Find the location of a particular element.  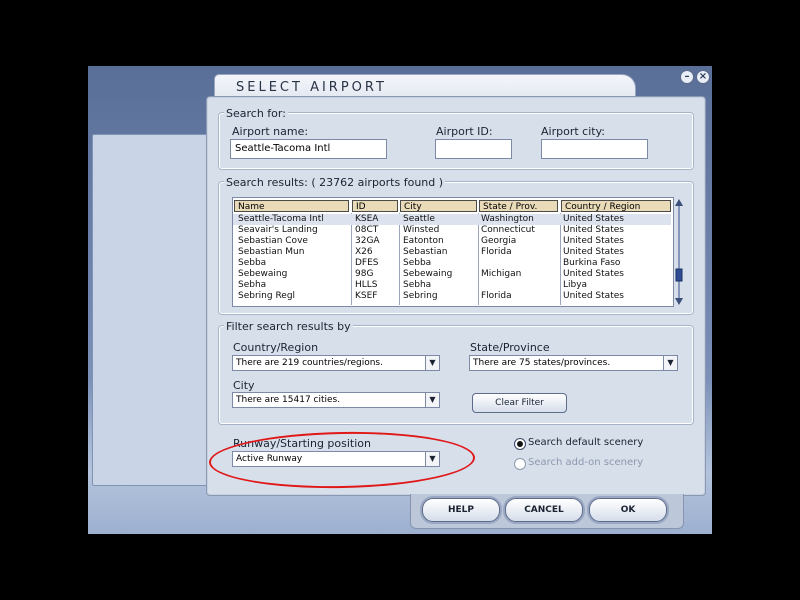

search-default-scenery-label: Search default scenery is located at coordinates (585, 442).